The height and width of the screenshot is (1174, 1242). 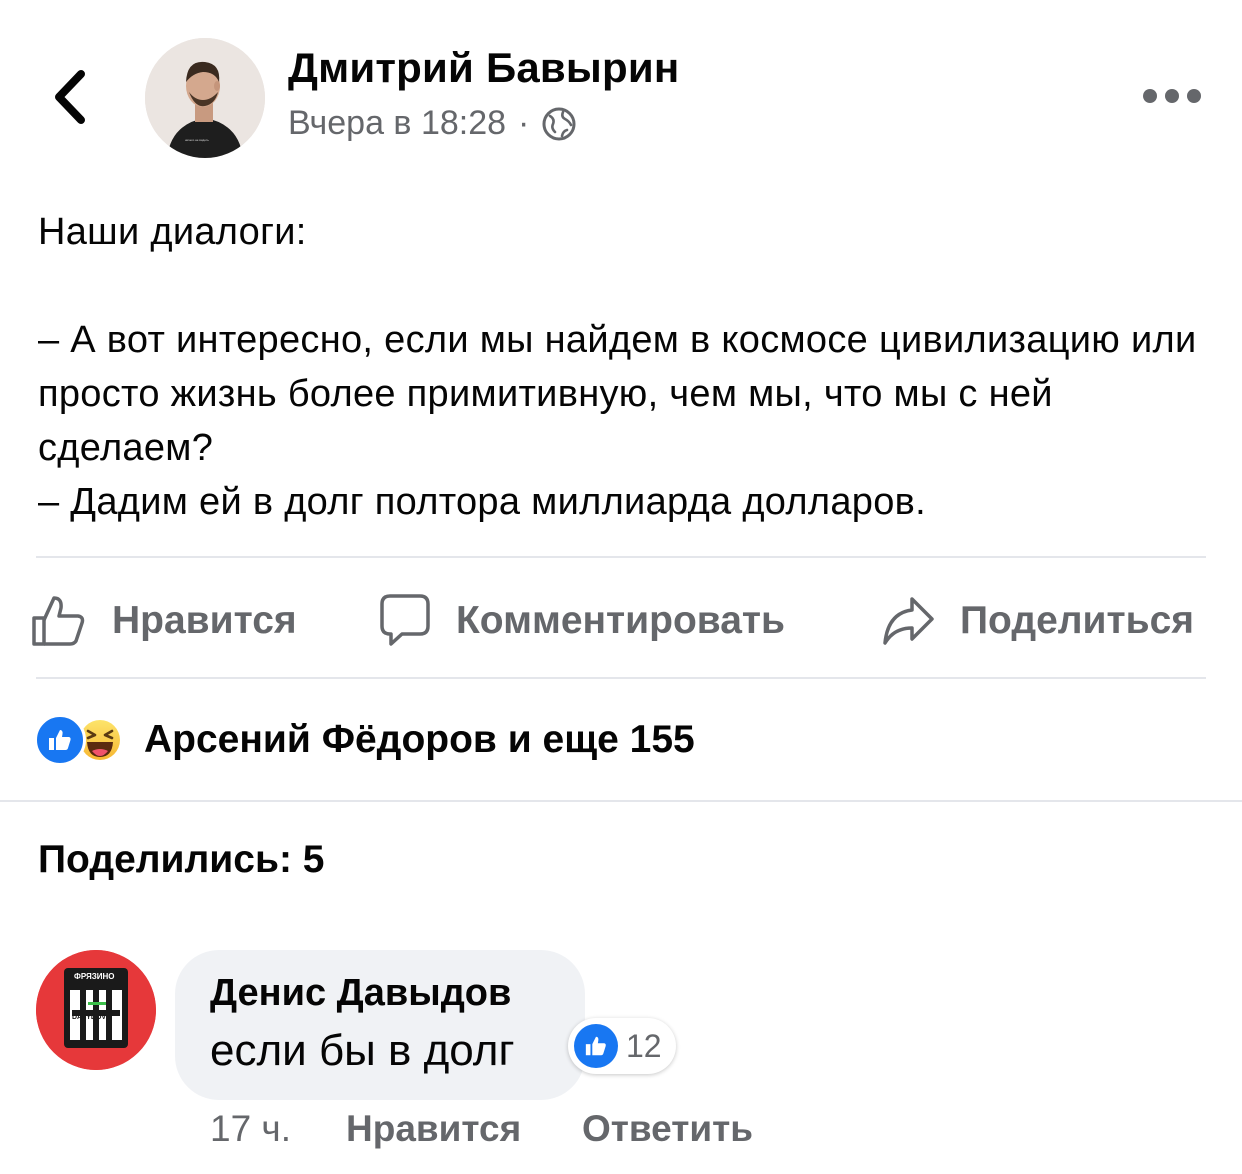 What do you see at coordinates (204, 620) in the screenshot?
I see `like-label: Нравится` at bounding box center [204, 620].